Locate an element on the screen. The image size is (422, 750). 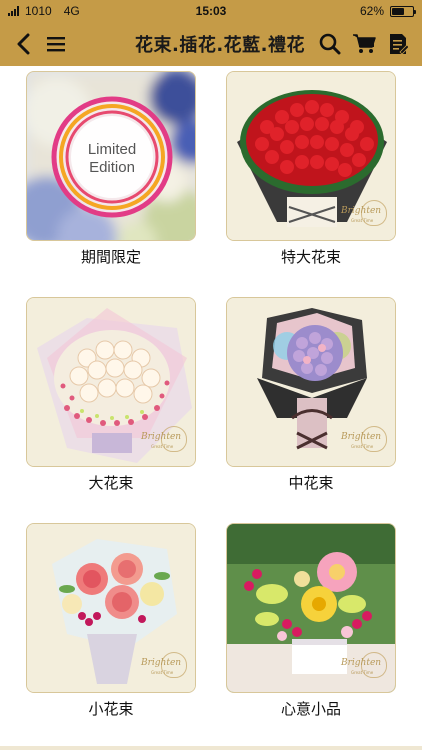
page-title: 花束.插花.花藍.禮花 is located at coordinates (219, 45).